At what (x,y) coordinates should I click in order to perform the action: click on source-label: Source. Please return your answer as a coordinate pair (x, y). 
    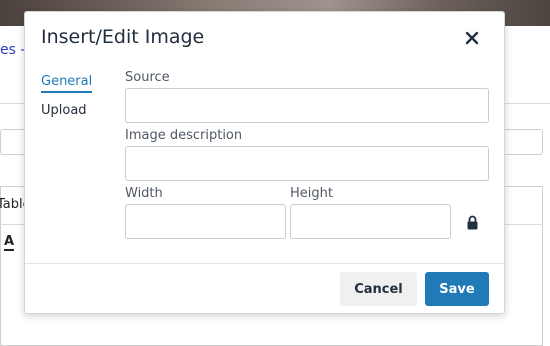
    Looking at the image, I should click on (147, 77).